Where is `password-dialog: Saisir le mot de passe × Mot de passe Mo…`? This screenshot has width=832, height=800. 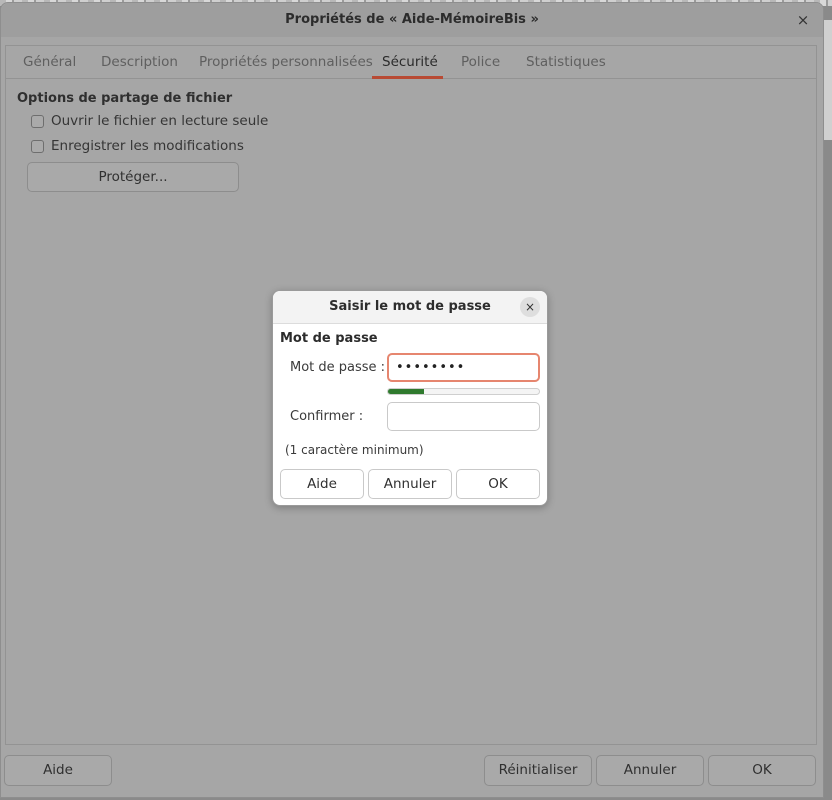 password-dialog: Saisir le mot de passe × Mot de passe Mo… is located at coordinates (410, 398).